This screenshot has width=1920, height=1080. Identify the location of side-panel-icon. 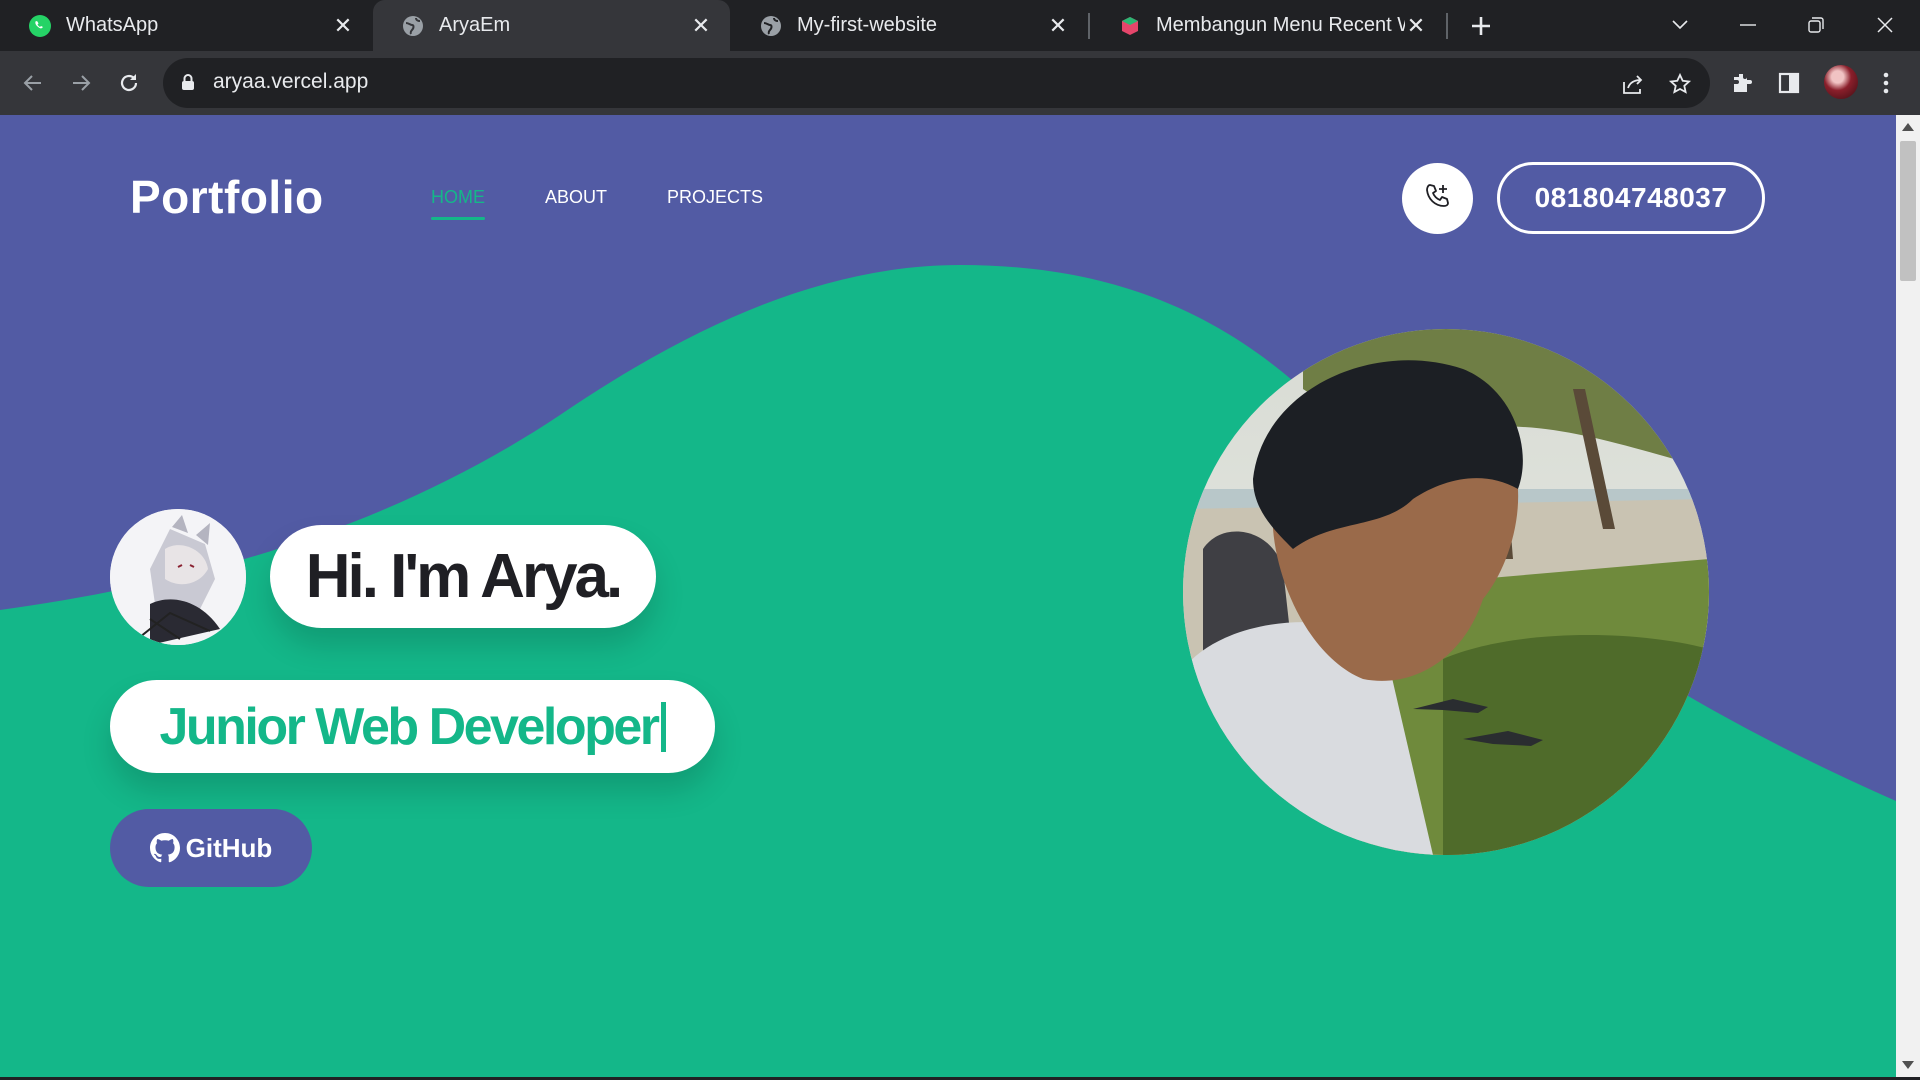
(1789, 83).